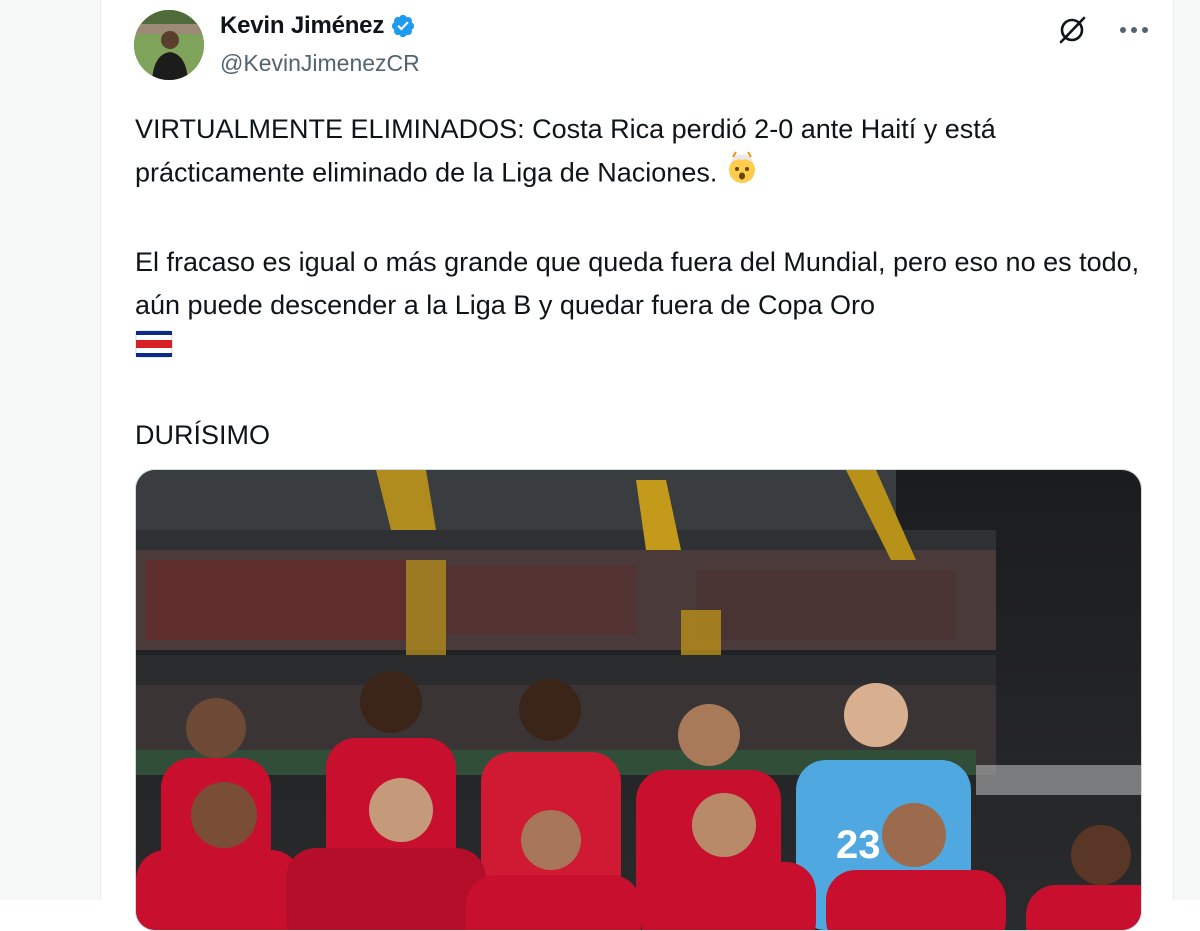  I want to click on goalkeeper-number: 23, so click(858, 845).